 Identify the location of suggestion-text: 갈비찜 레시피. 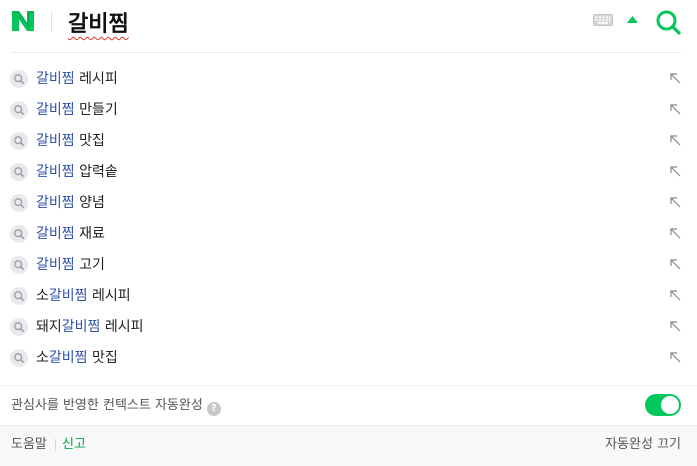
(77, 79).